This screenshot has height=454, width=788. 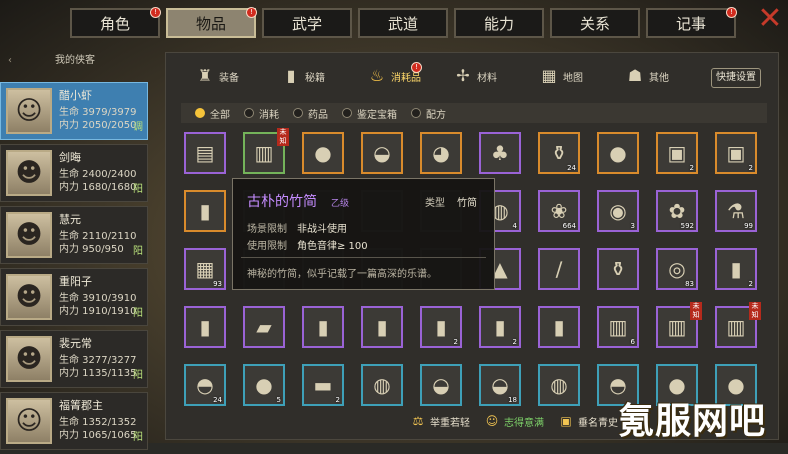 I want to click on character-card: ☺ 福箐郡主 生命 1352/1352 内力 1065/1065 阳, so click(x=74, y=421).